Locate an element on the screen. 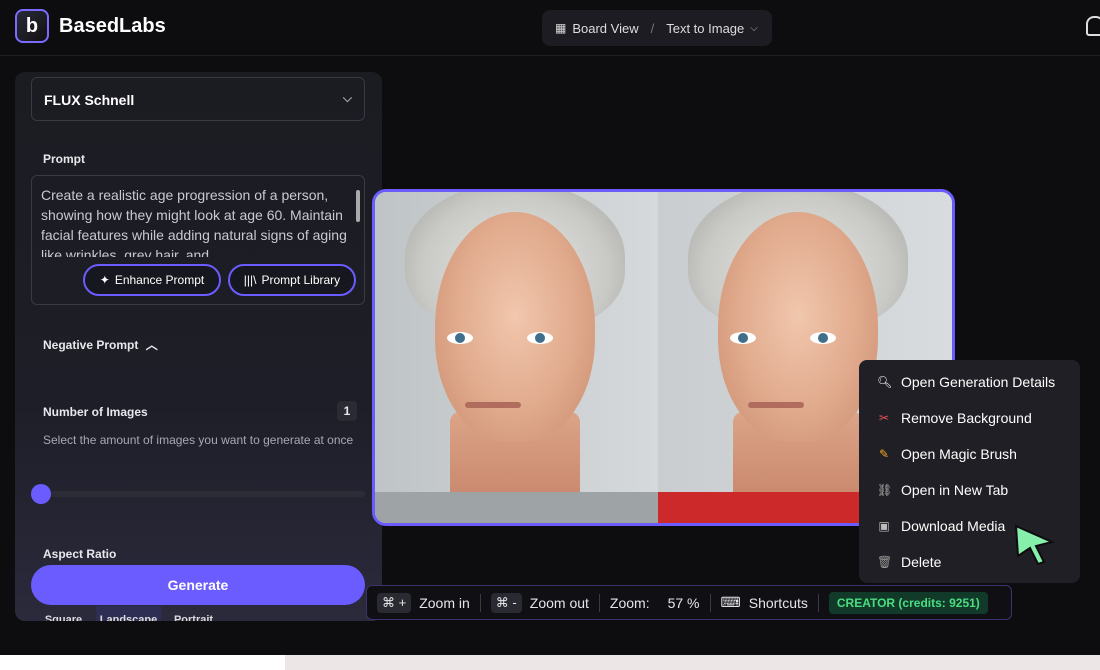  chevron-up-icon: ︿ is located at coordinates (151, 345).